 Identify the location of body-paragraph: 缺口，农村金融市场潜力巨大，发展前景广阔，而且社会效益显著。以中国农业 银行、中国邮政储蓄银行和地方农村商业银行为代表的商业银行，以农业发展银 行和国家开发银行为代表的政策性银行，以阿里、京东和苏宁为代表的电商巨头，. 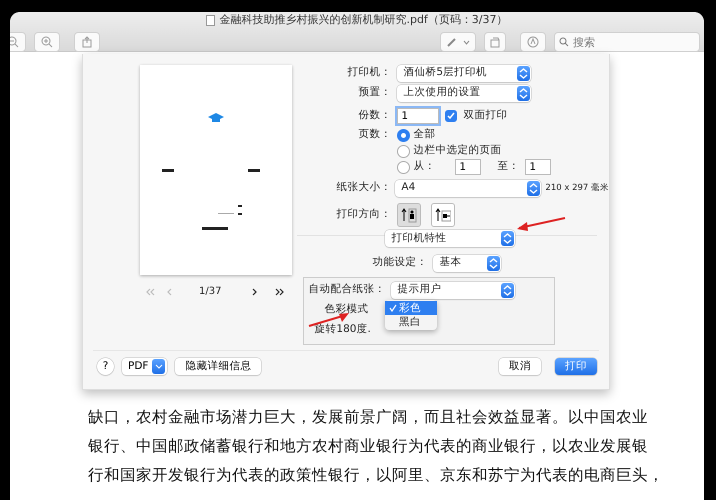
(376, 446).